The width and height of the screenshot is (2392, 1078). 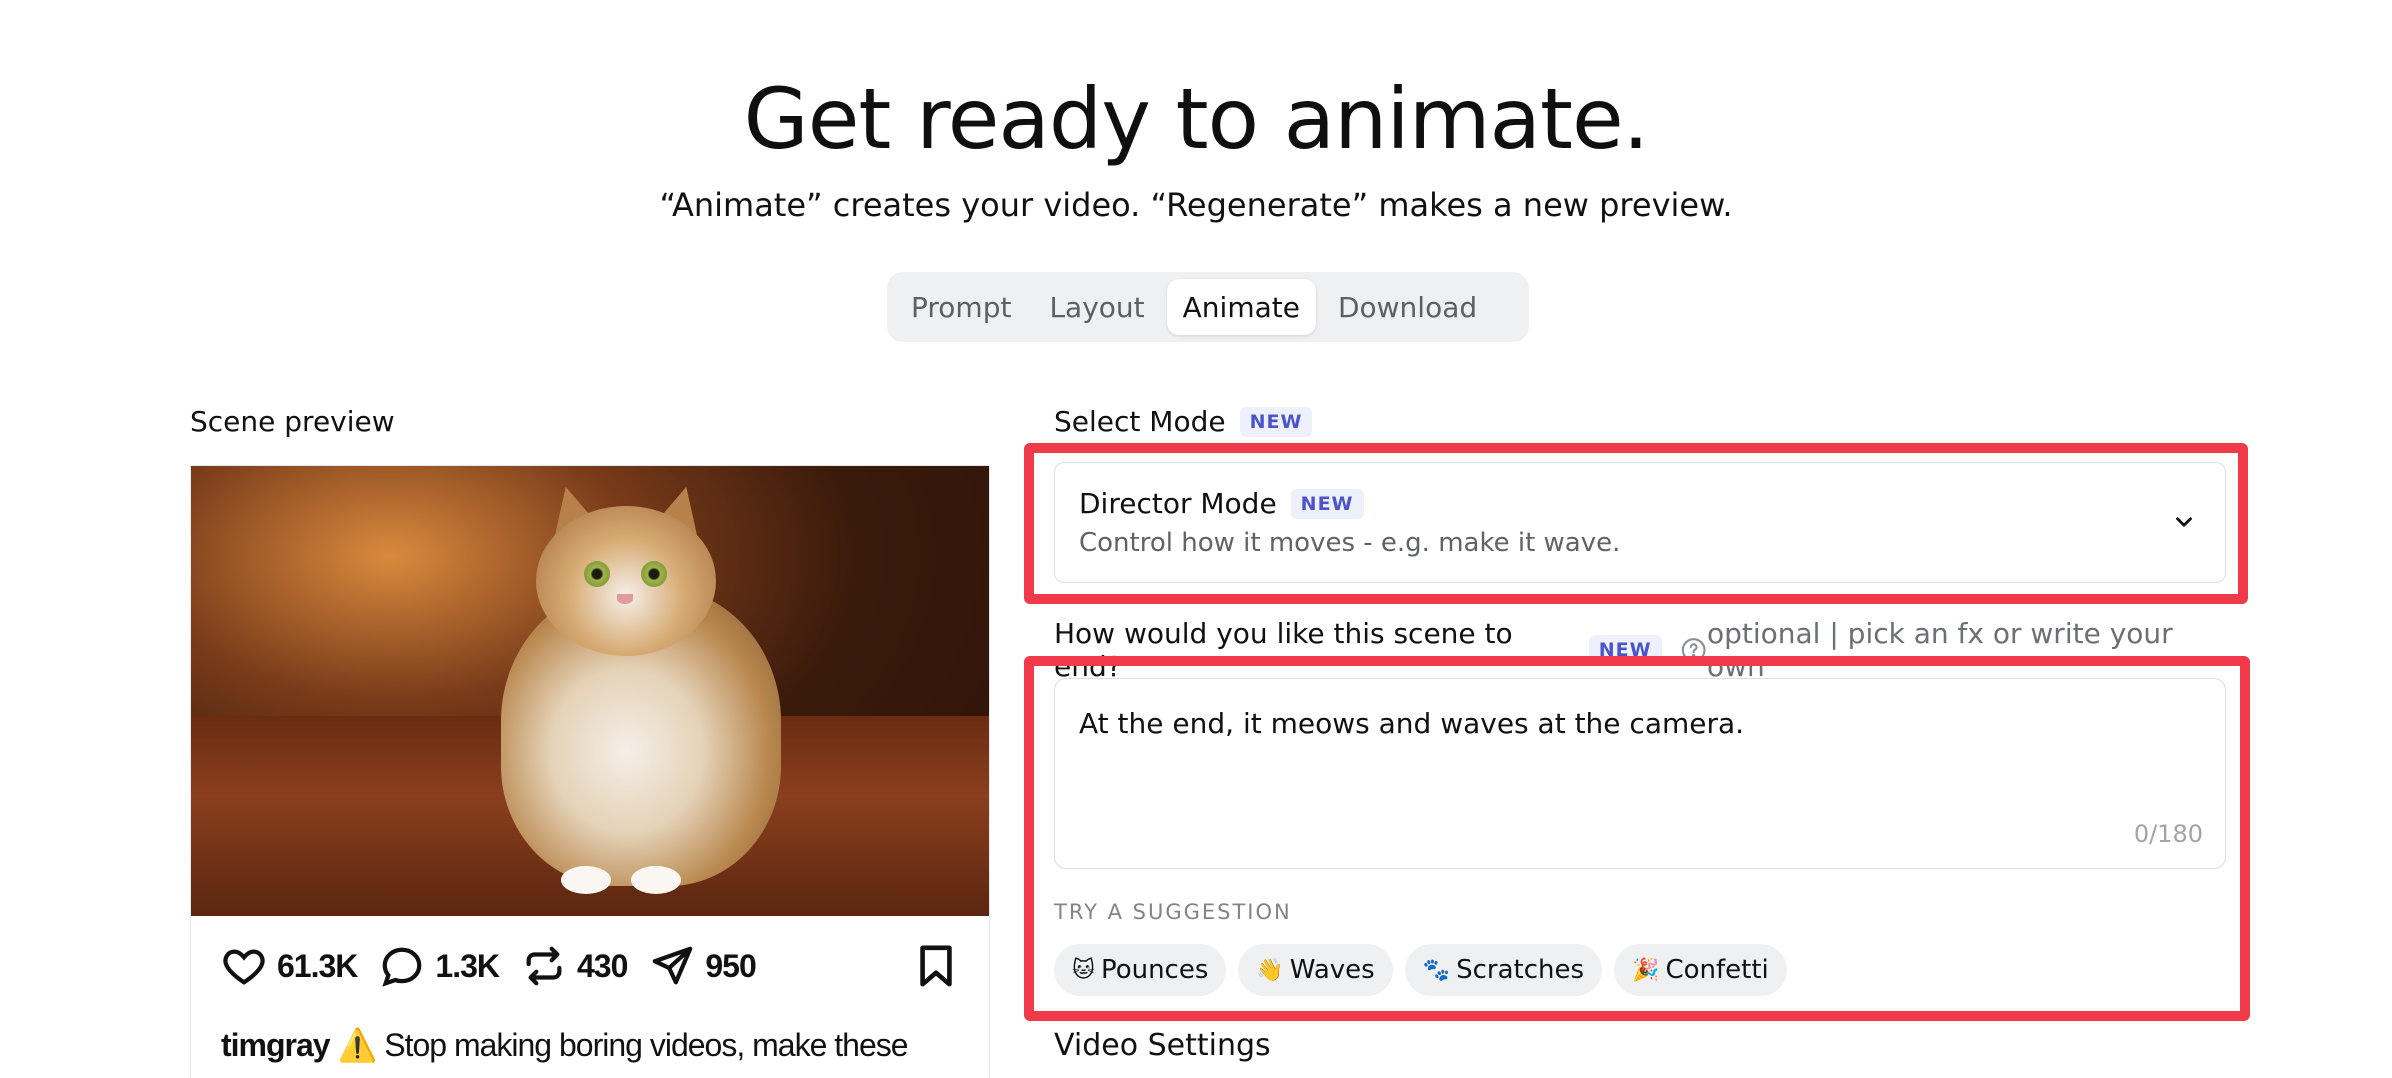 I want to click on bookmark-button, so click(x=936, y=966).